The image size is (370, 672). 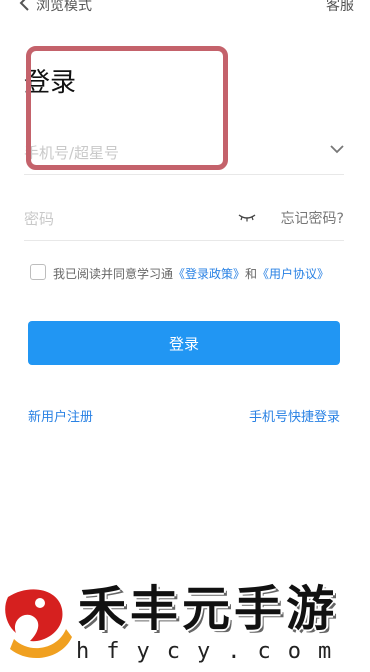 I want to click on watermark-chars: 禾 丰 元 手 游, so click(x=206, y=609).